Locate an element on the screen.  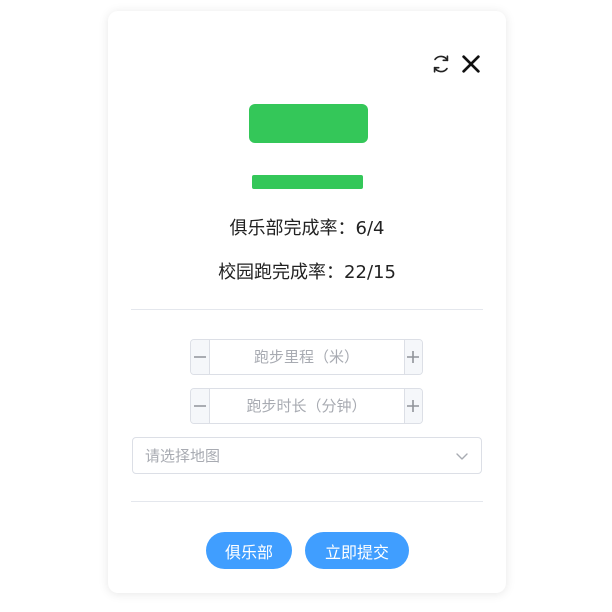
distance-input is located at coordinates (306, 357).